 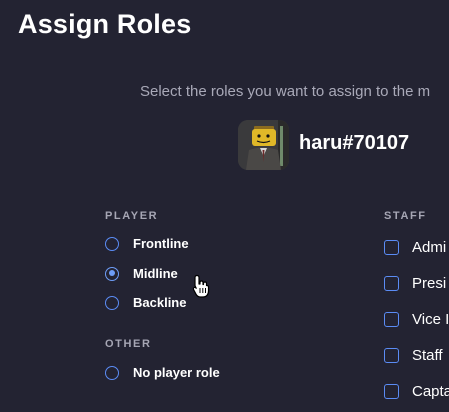 I want to click on checkbox-option-staff: Staff, so click(x=413, y=355).